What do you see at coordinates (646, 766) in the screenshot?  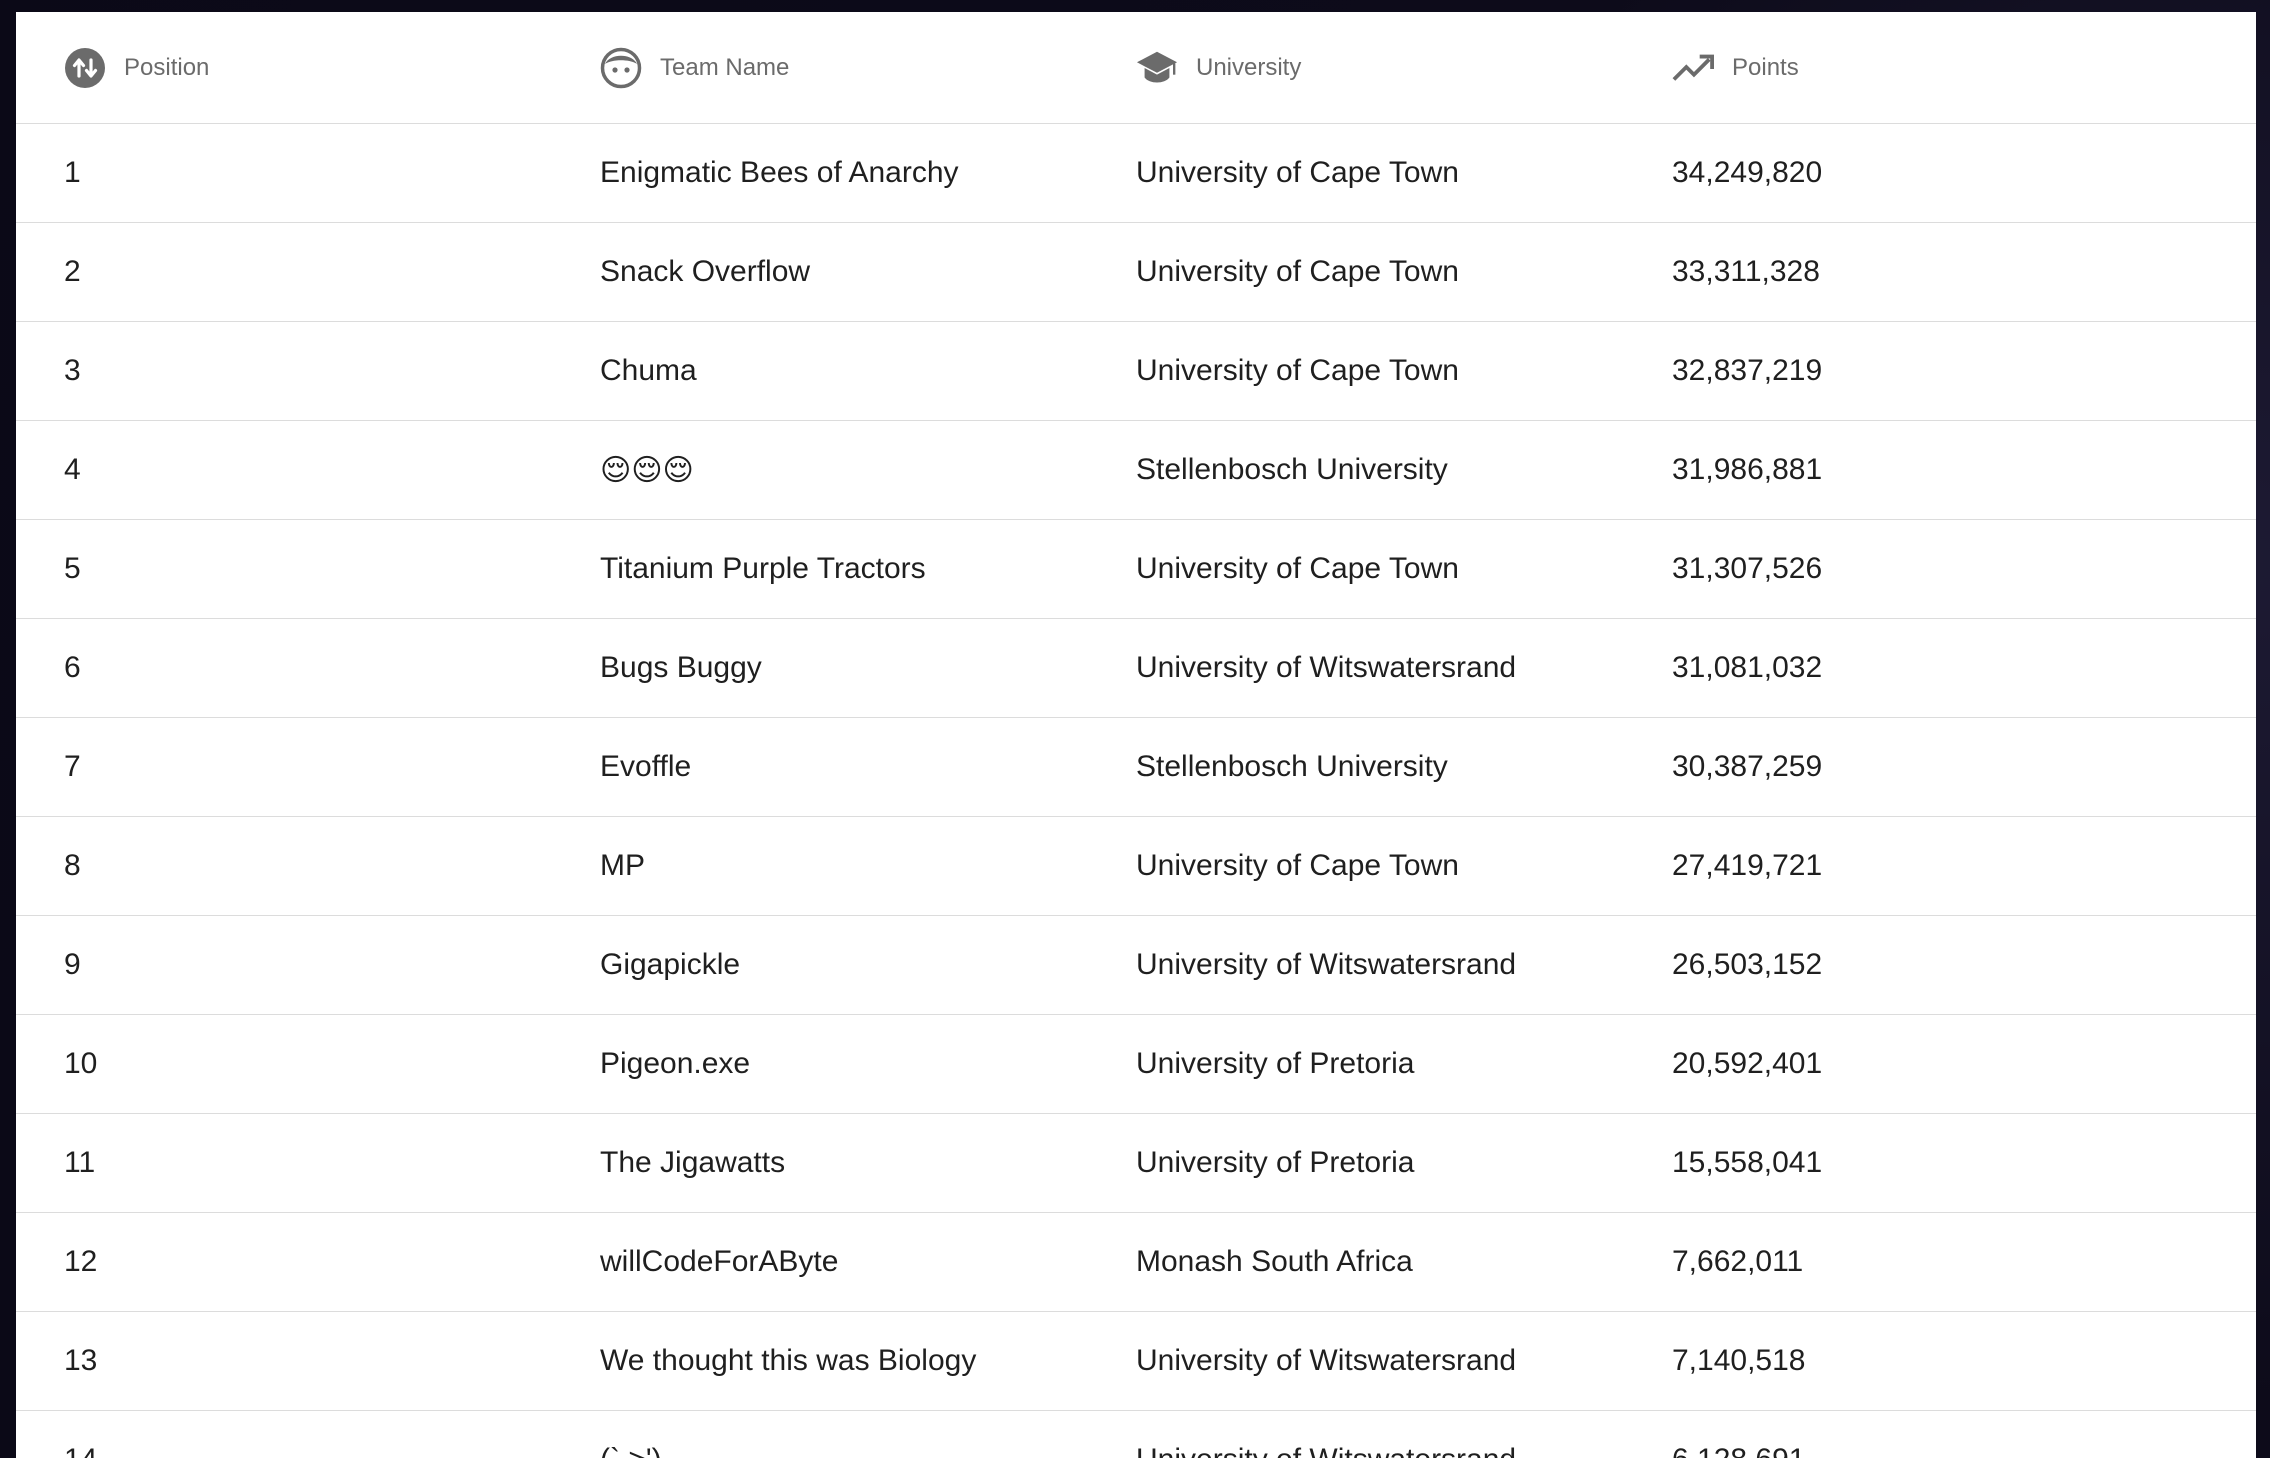 I see `team-name-cell: Evoffle` at bounding box center [646, 766].